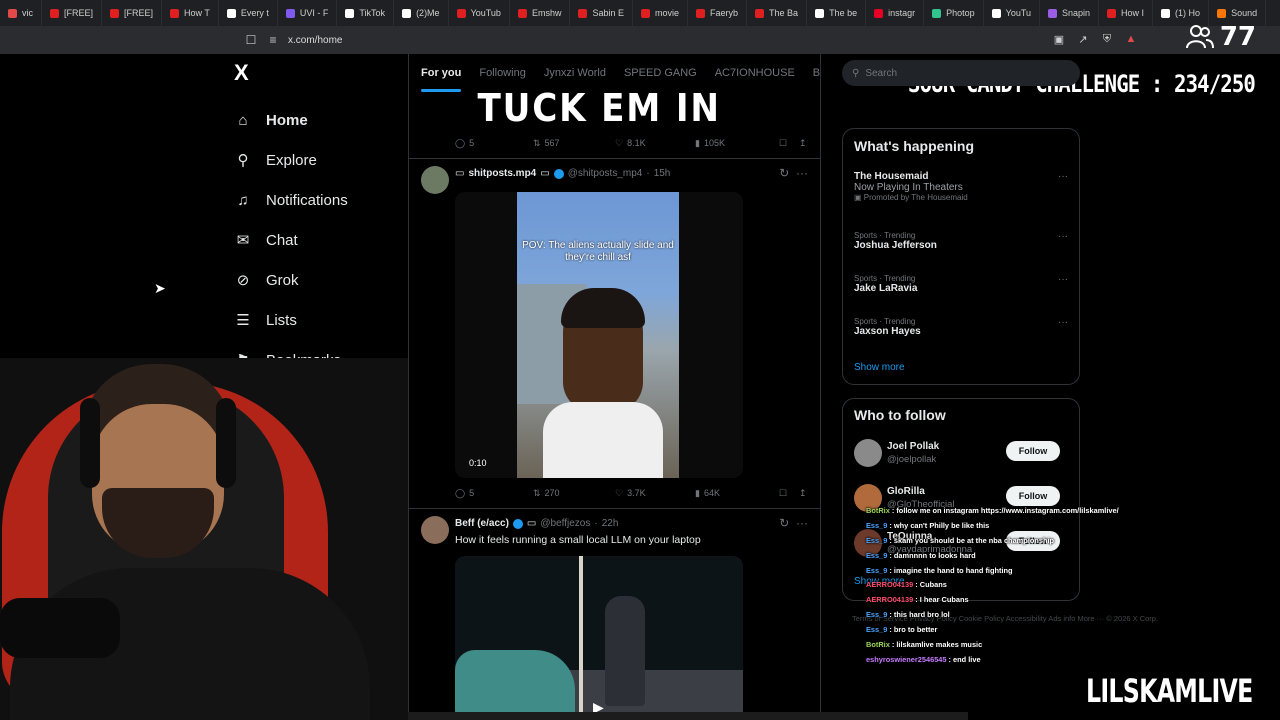 Image resolution: width=1280 pixels, height=720 pixels. Describe the element at coordinates (540, 13) in the screenshot. I see `browser-tab: Emshw` at that location.